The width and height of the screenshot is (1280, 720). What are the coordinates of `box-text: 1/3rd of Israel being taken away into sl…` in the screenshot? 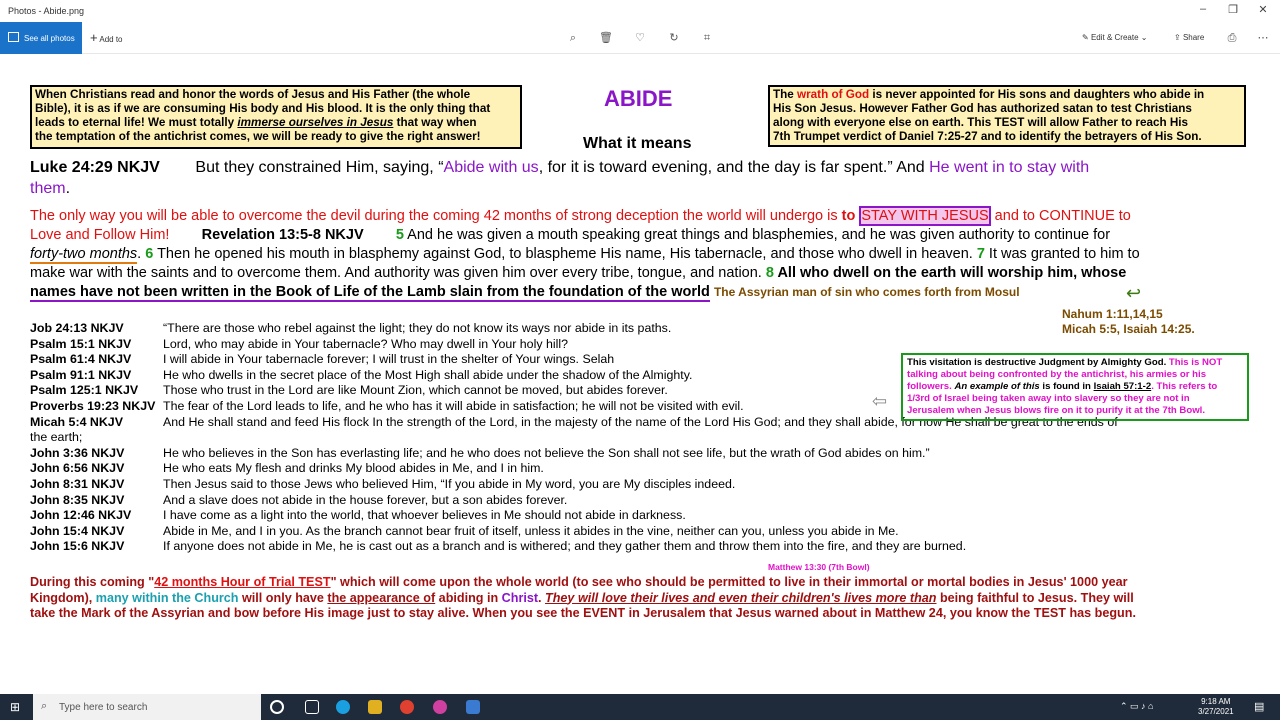 It's located at (1048, 398).